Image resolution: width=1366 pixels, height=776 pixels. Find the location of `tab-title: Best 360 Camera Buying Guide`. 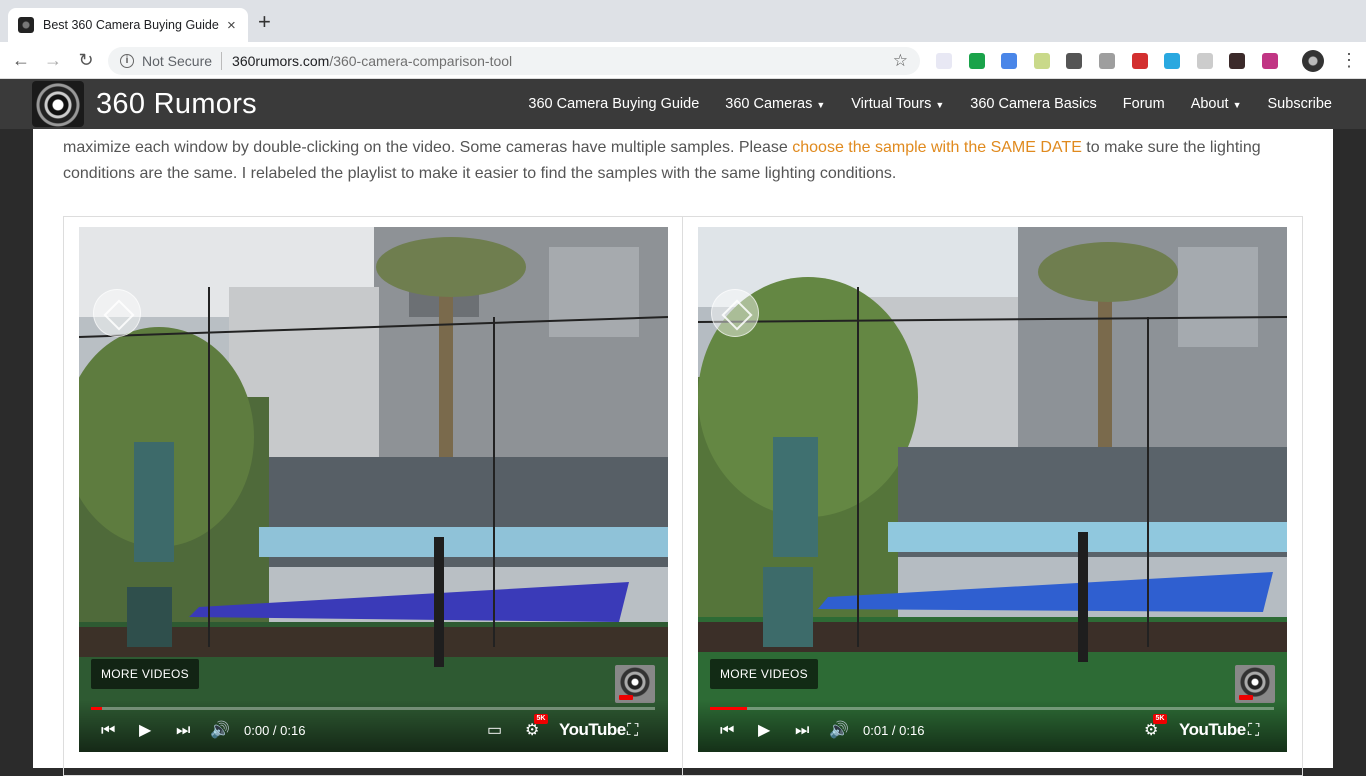

tab-title: Best 360 Camera Buying Guide is located at coordinates (131, 25).